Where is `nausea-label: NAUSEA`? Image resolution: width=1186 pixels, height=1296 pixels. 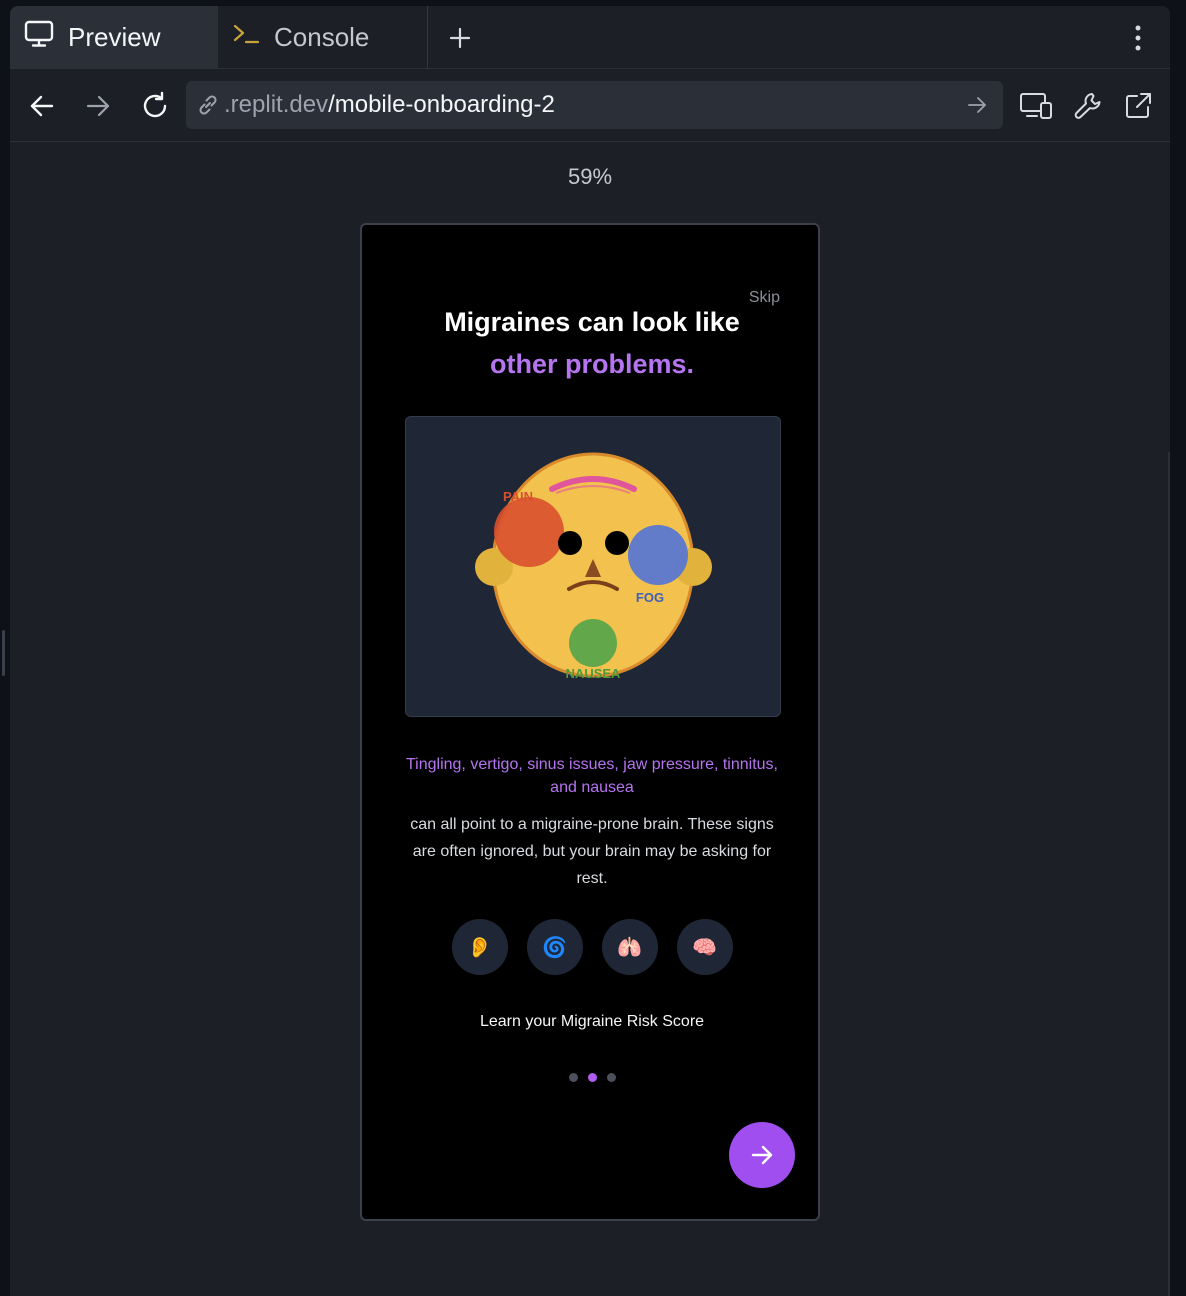 nausea-label: NAUSEA is located at coordinates (594, 673).